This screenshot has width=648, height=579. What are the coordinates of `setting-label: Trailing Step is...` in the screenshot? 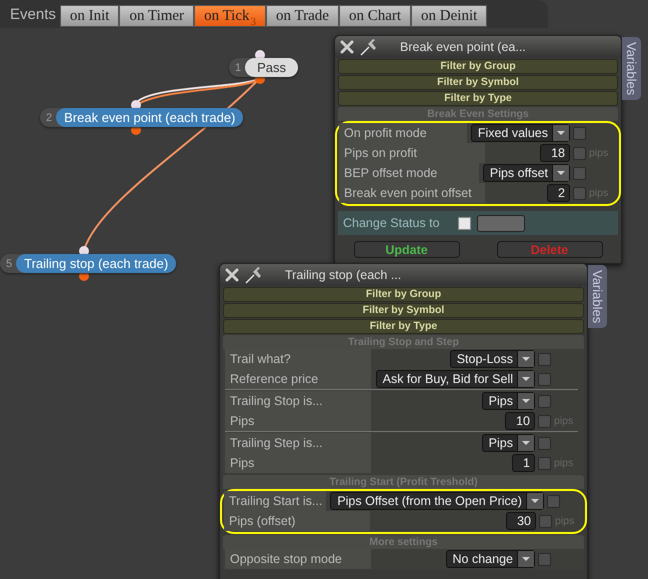 It's located at (298, 443).